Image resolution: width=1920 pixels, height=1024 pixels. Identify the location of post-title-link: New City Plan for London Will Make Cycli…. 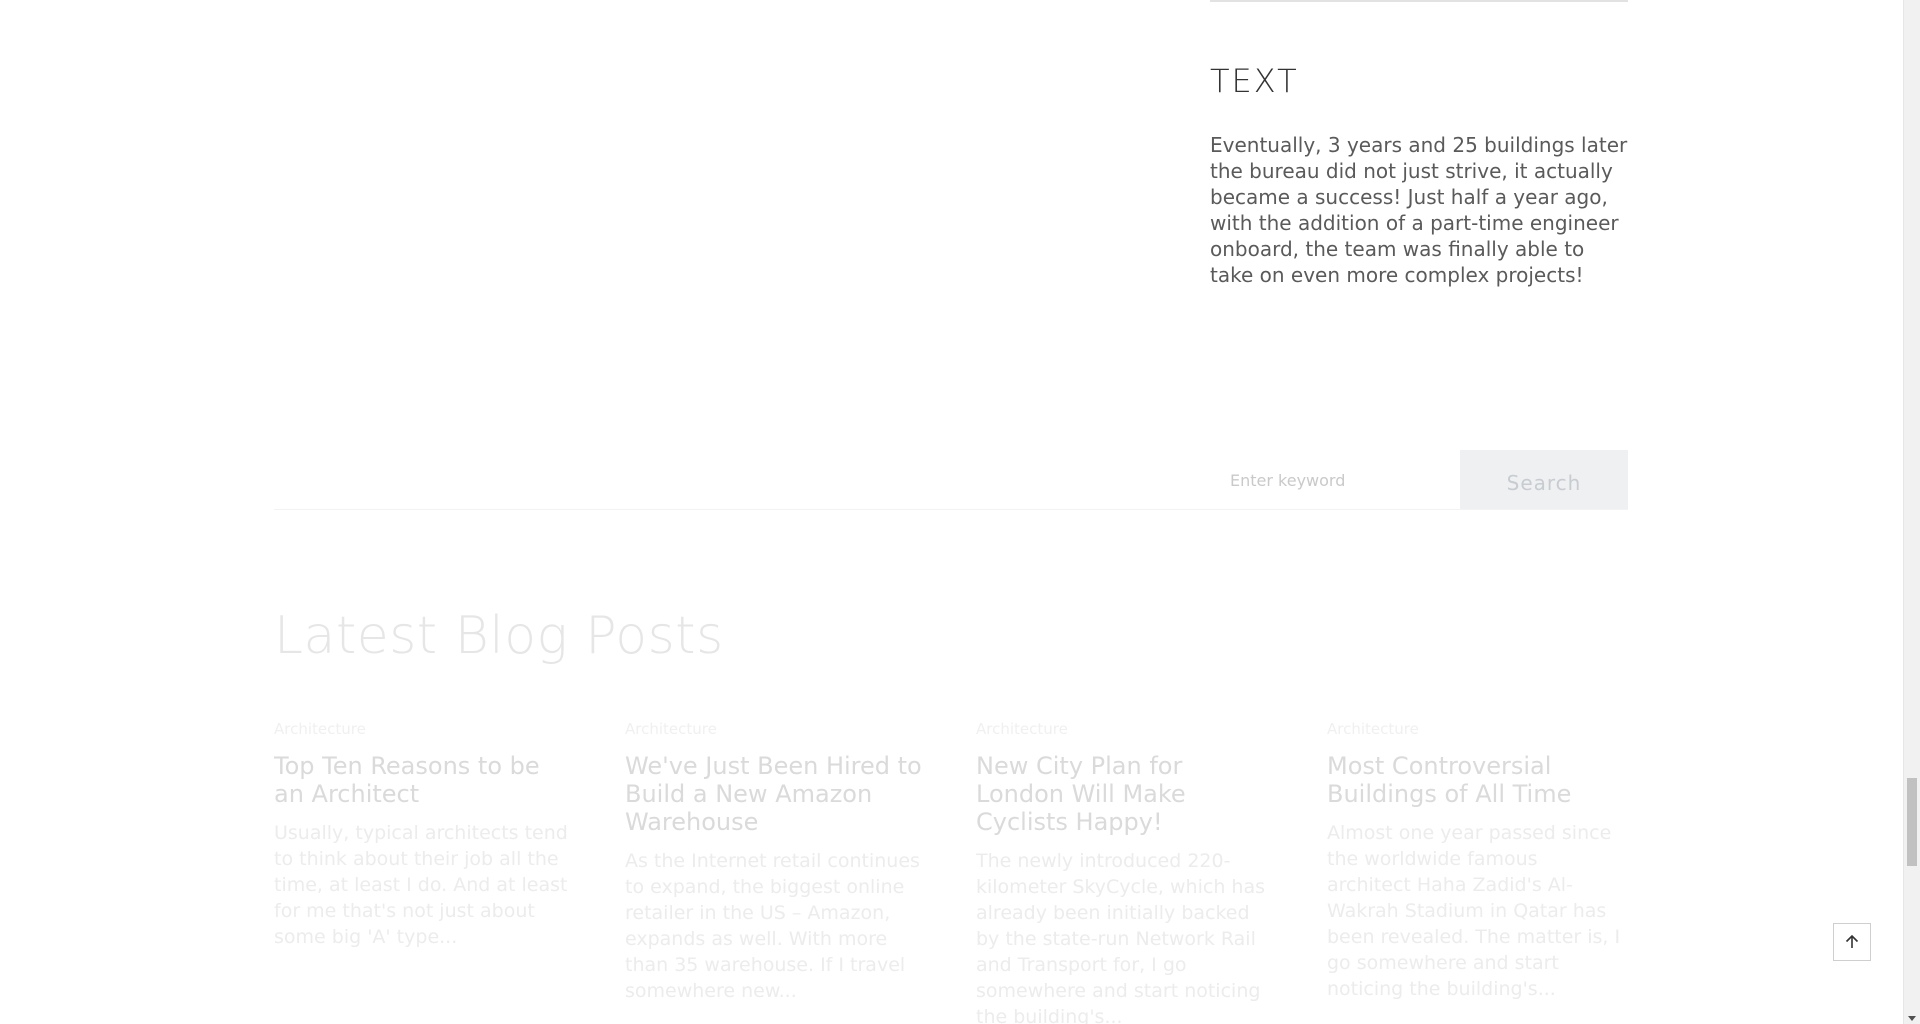
(1126, 794).